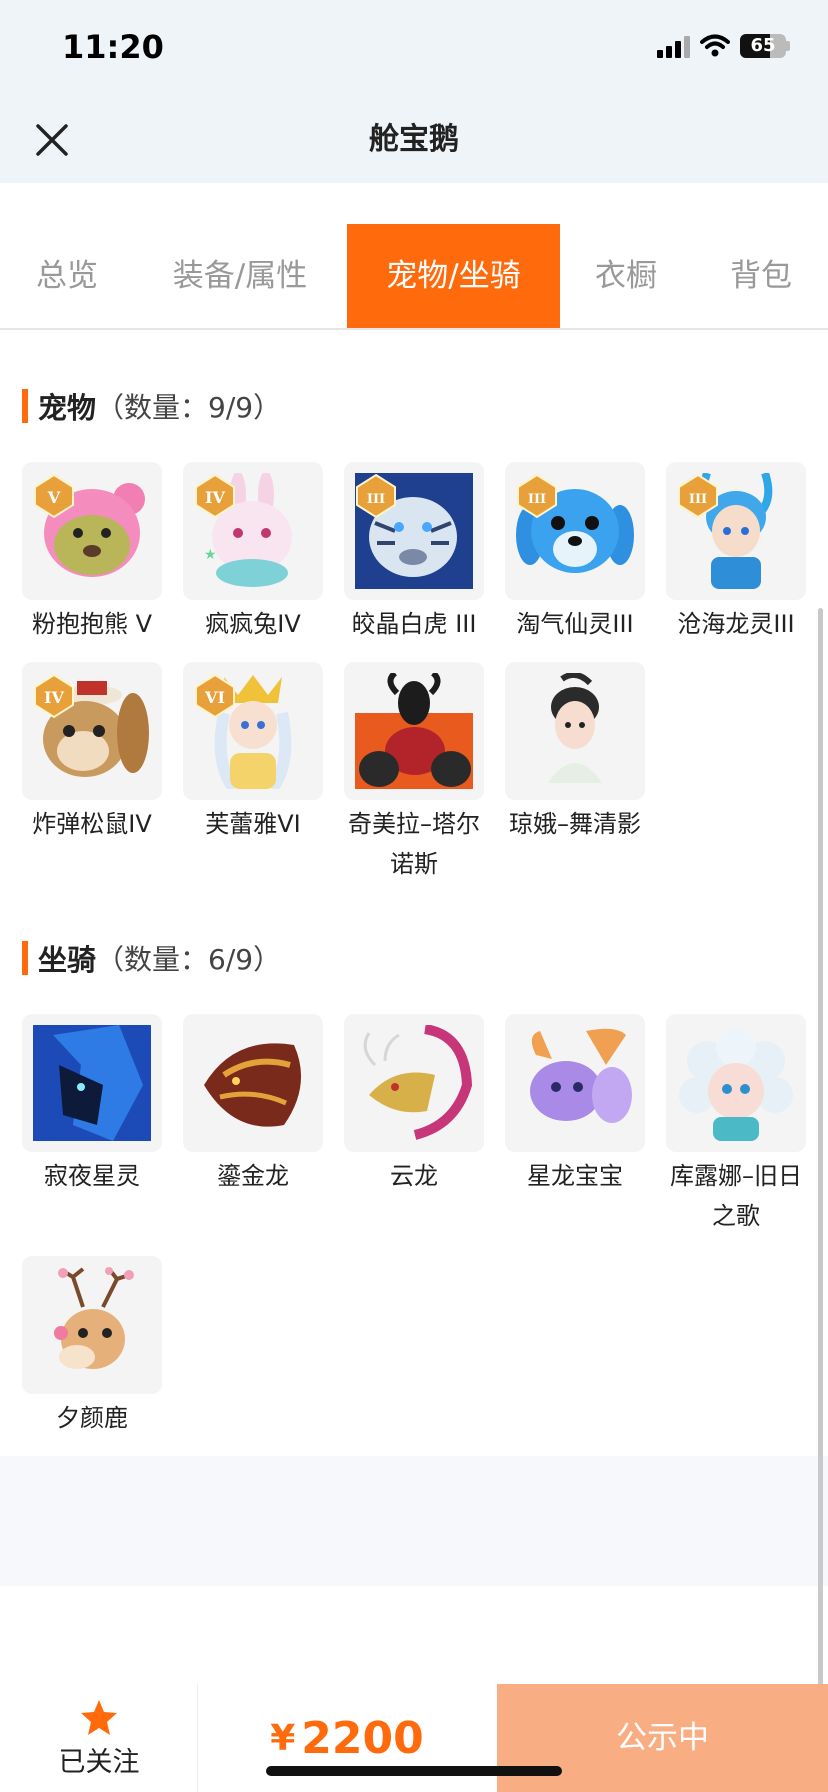 Image resolution: width=828 pixels, height=1792 pixels. What do you see at coordinates (715, 45) in the screenshot?
I see `wifi-icon` at bounding box center [715, 45].